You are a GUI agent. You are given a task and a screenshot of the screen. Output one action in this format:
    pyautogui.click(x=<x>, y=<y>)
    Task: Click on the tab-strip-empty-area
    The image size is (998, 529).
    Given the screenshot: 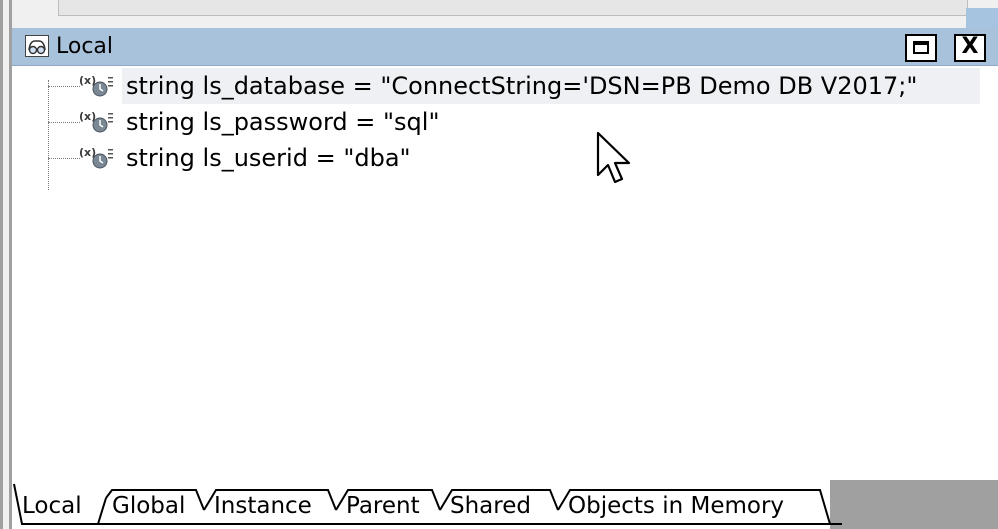 What is the action you would take?
    pyautogui.click(x=914, y=504)
    